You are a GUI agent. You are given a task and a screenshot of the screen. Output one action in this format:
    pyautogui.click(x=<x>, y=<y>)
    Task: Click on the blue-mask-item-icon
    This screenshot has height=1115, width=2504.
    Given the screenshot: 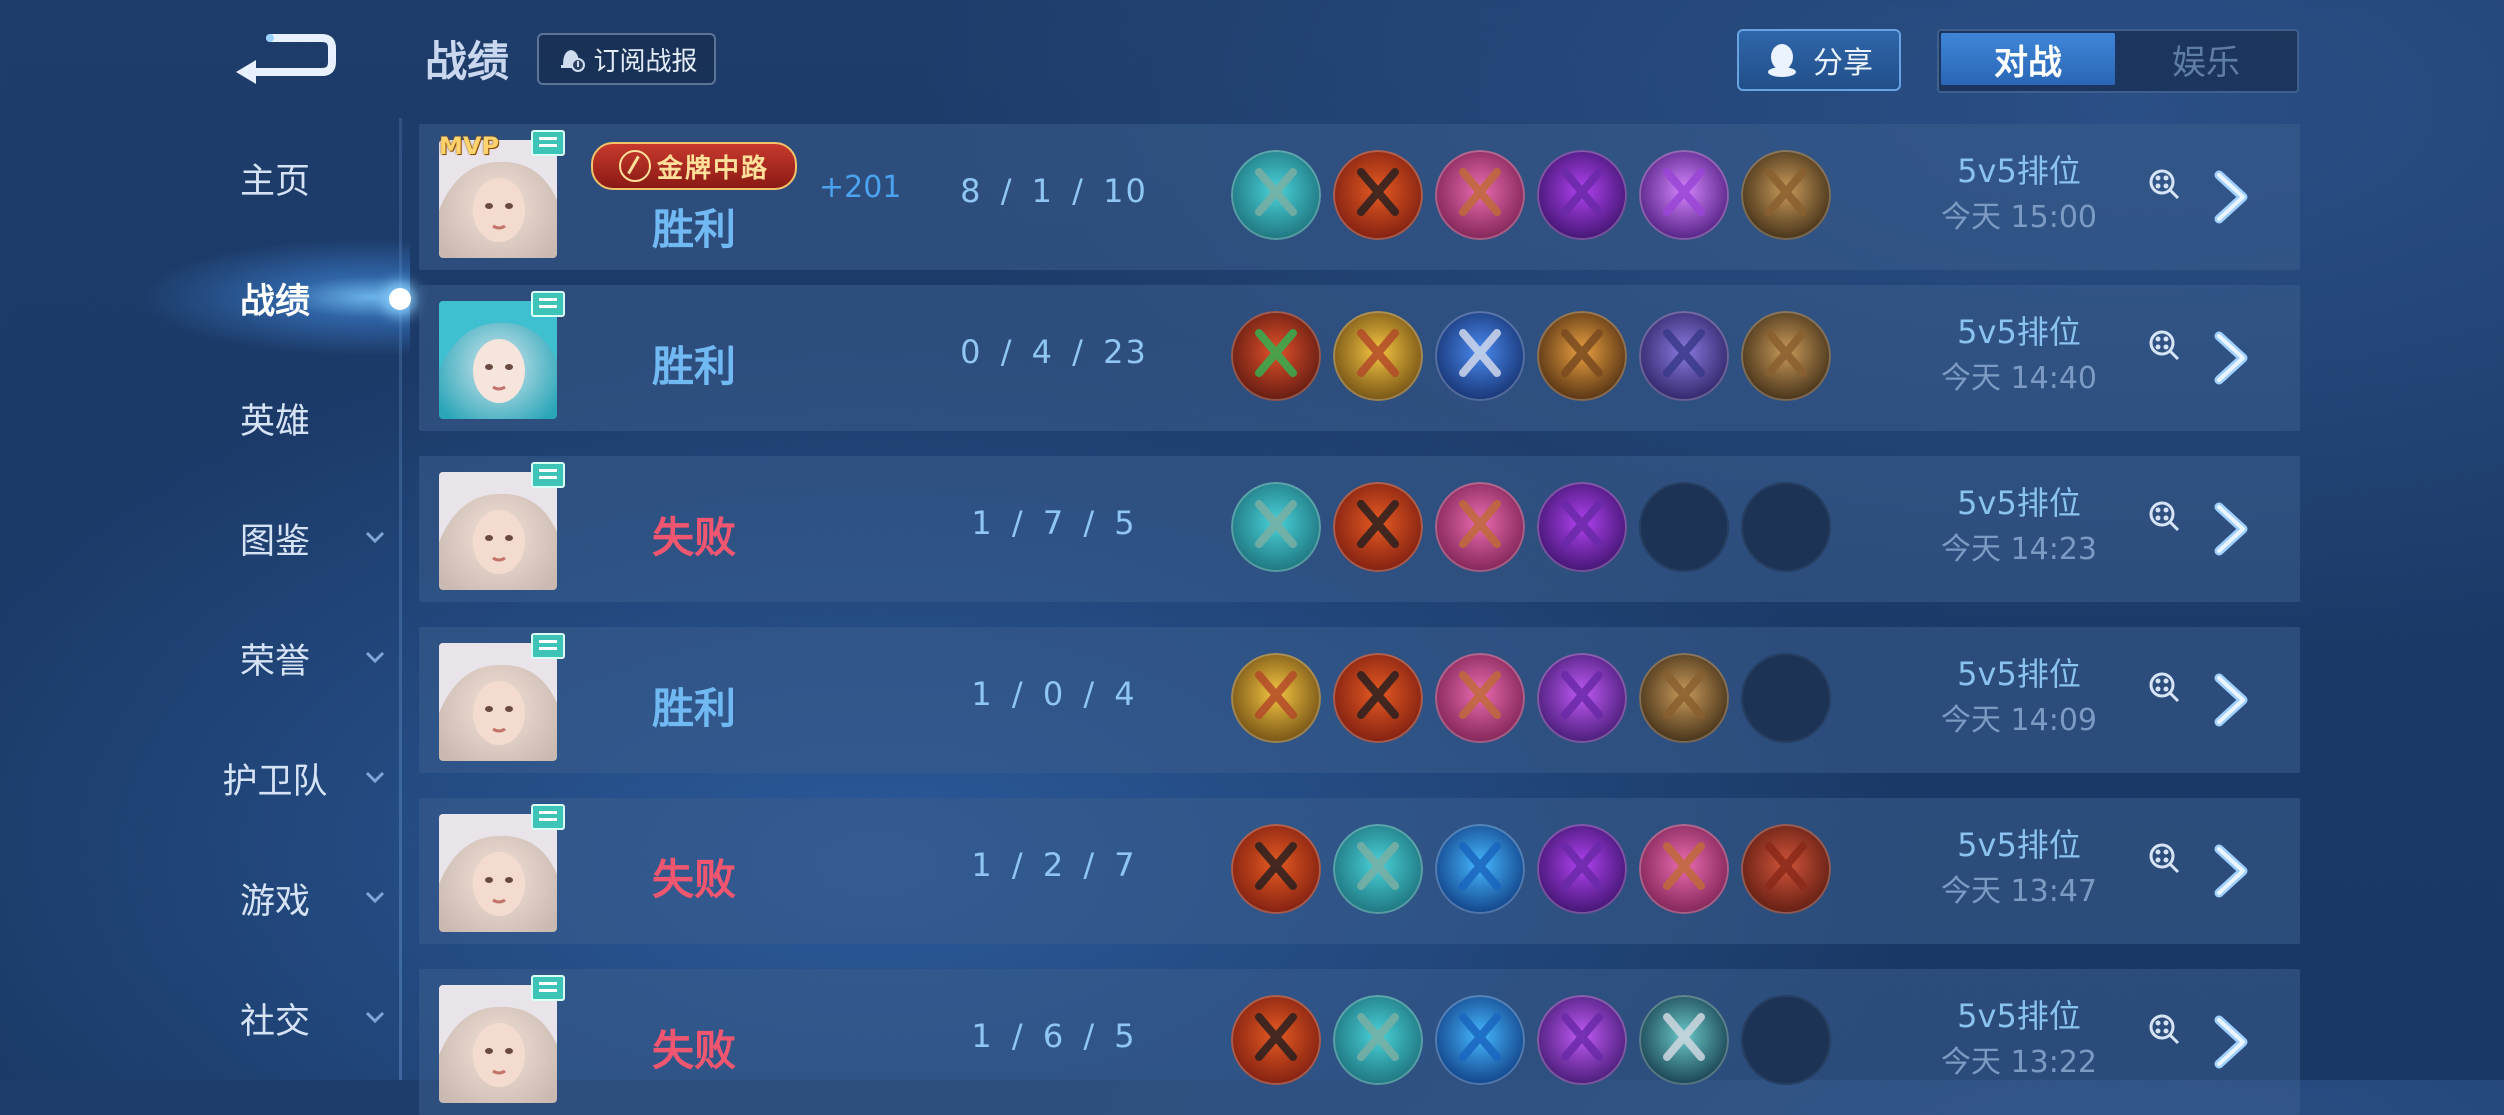 What is the action you would take?
    pyautogui.click(x=1480, y=356)
    